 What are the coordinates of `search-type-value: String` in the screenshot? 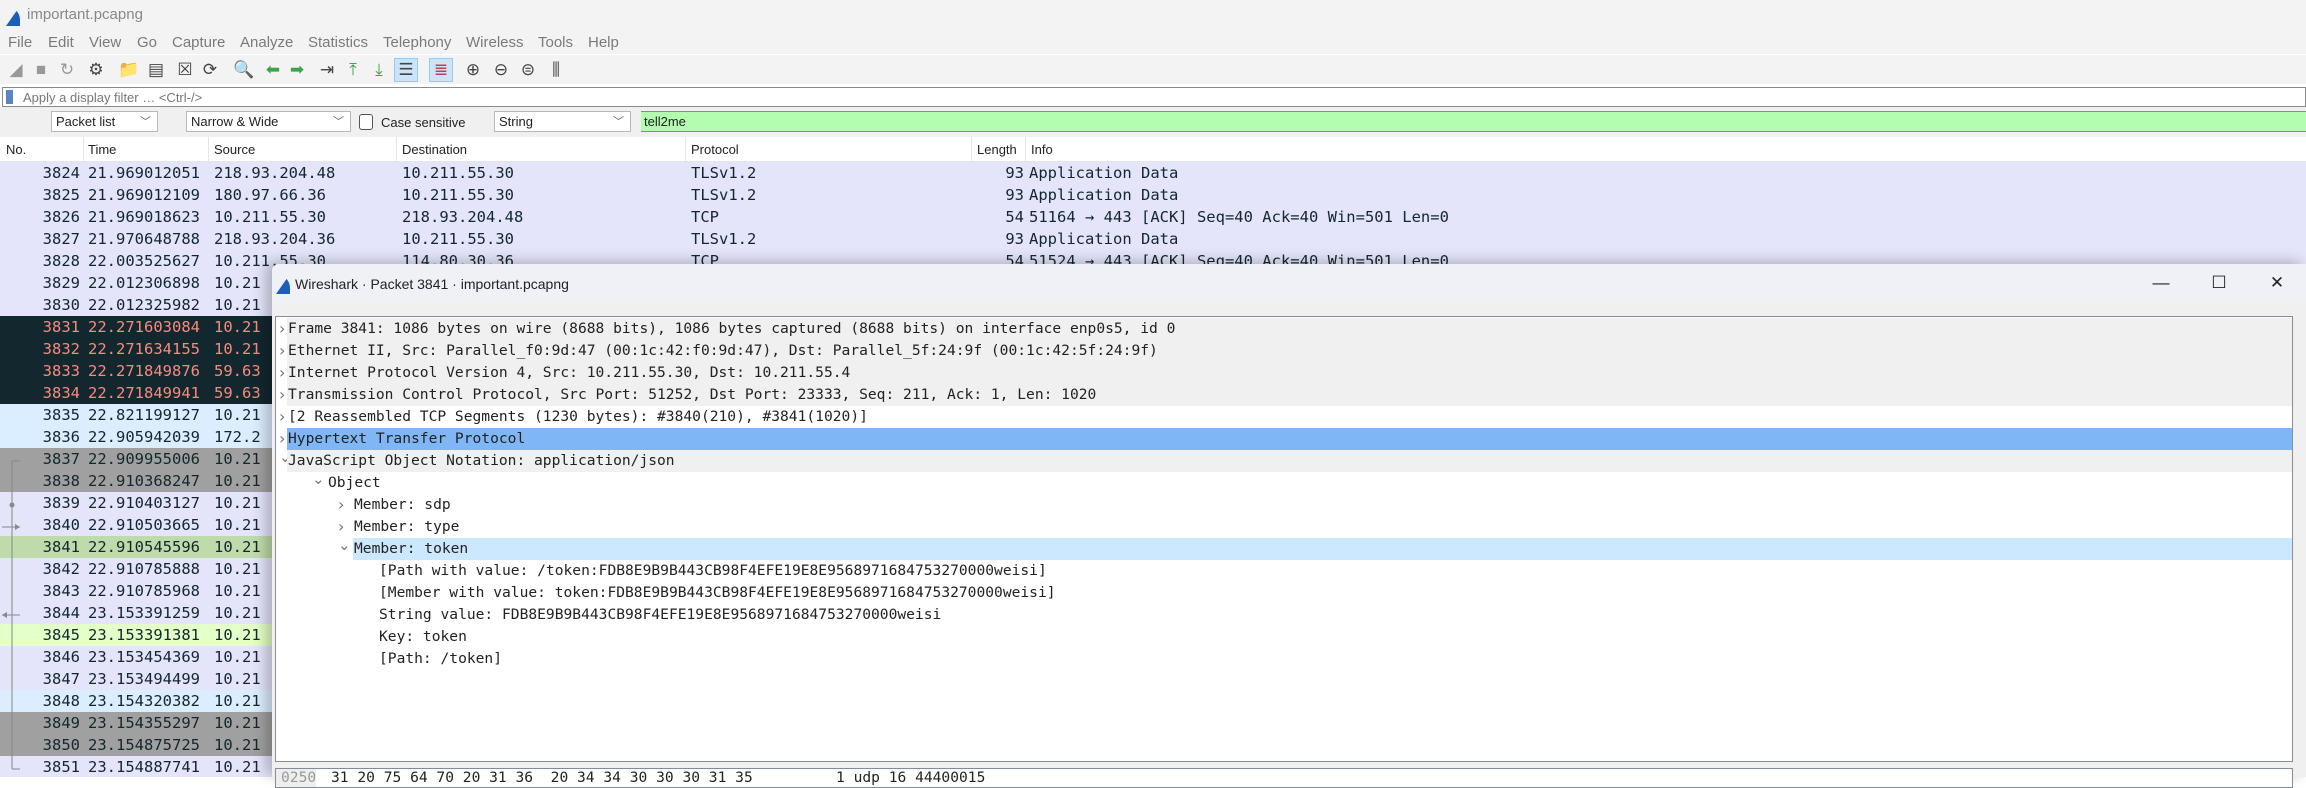 It's located at (516, 121).